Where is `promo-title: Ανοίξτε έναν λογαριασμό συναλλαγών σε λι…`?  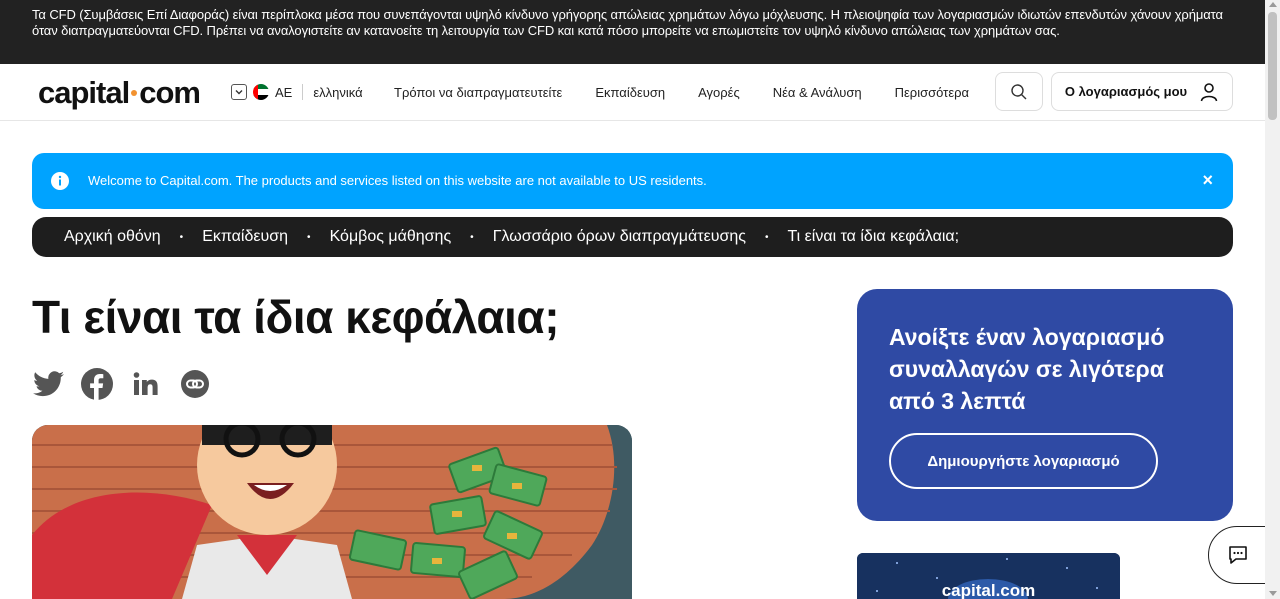
promo-title: Ανοίξτε έναν λογαριασμό συναλλαγών σε λι… is located at coordinates (1027, 369).